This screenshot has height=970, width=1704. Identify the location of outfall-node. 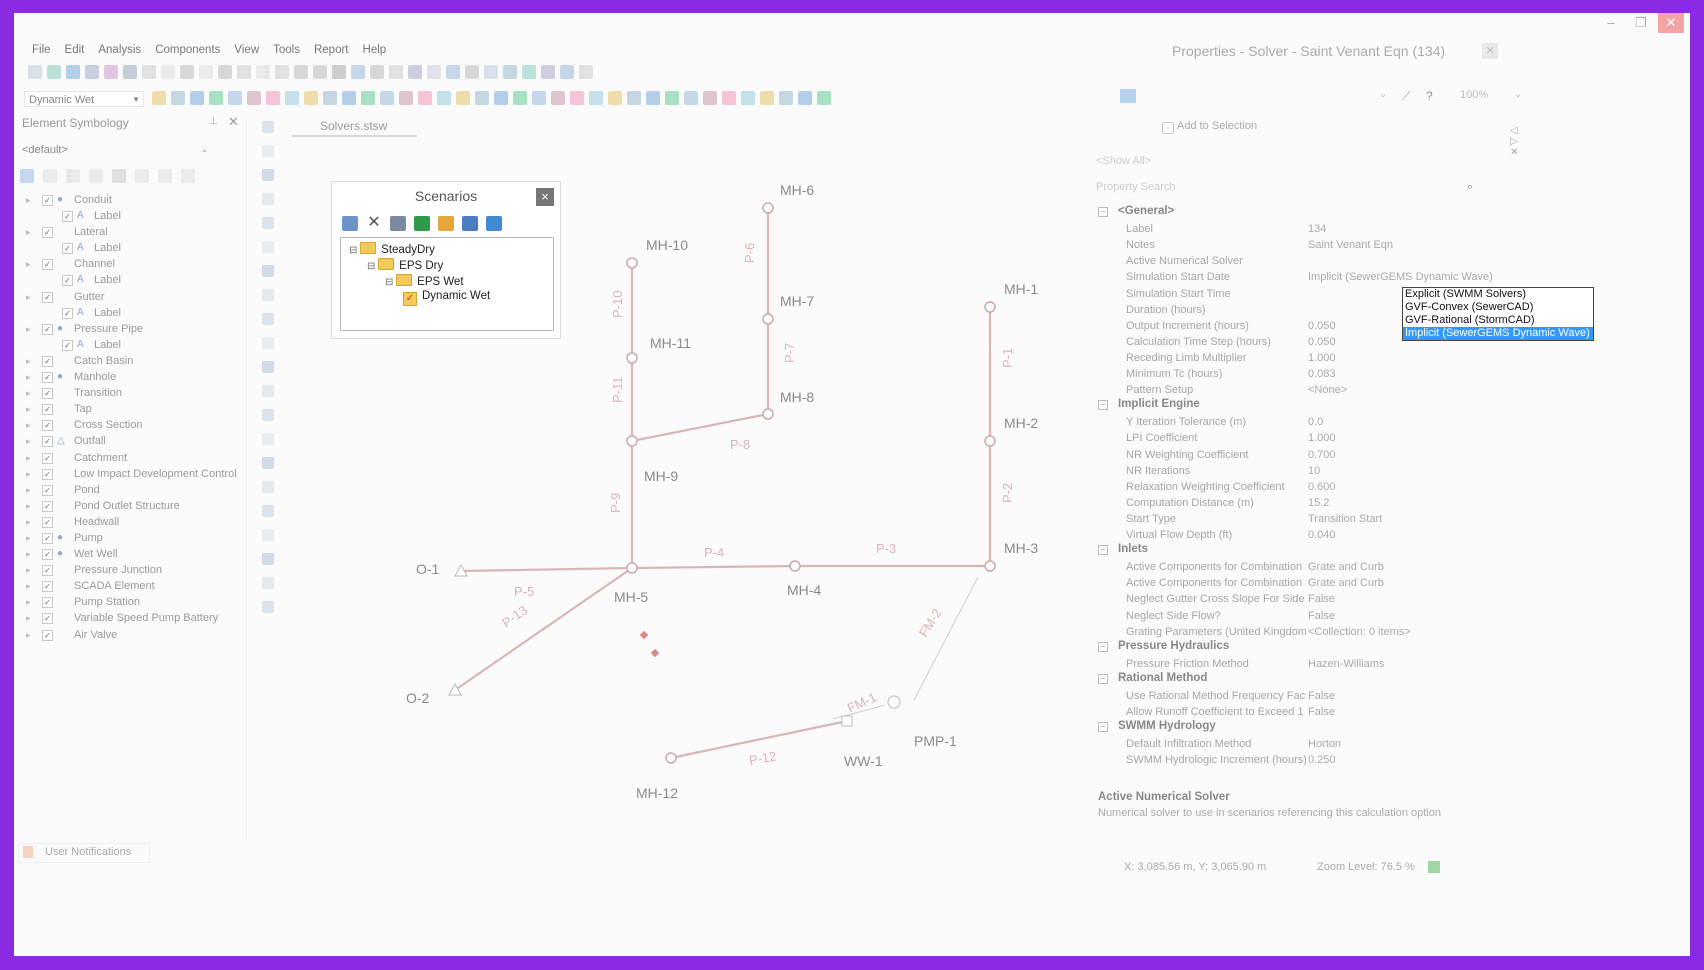
(455, 689).